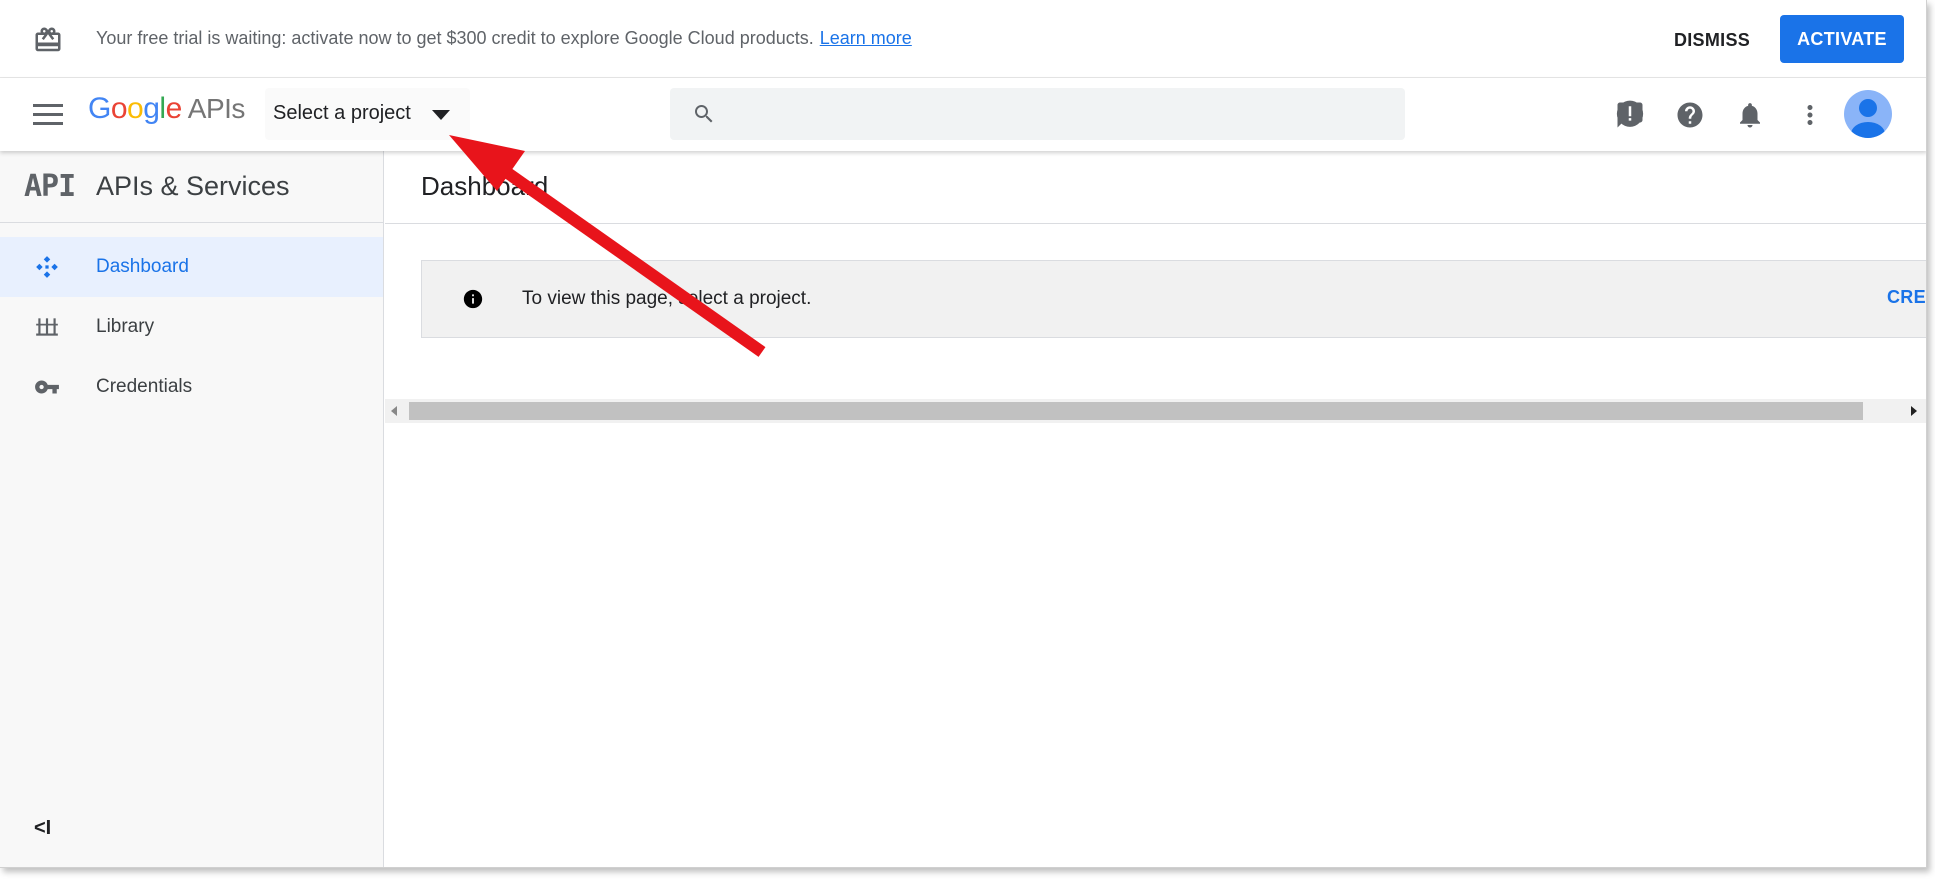 This screenshot has width=1935, height=882. Describe the element at coordinates (473, 299) in the screenshot. I see `info-icon` at that location.